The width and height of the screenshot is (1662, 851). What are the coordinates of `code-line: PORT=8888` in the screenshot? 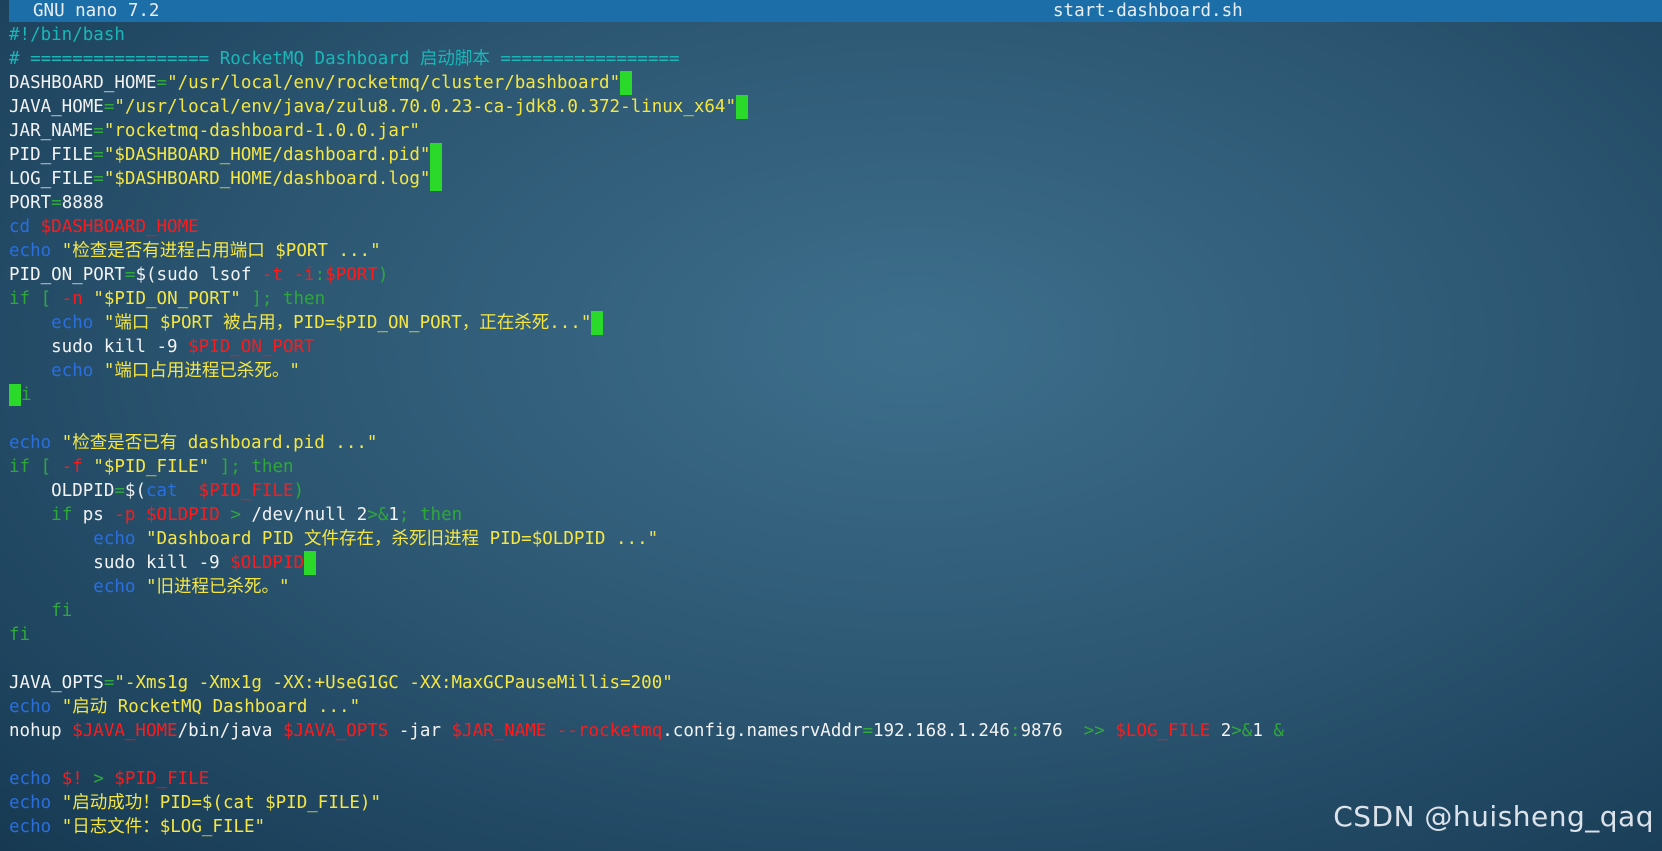 It's located at (646, 203).